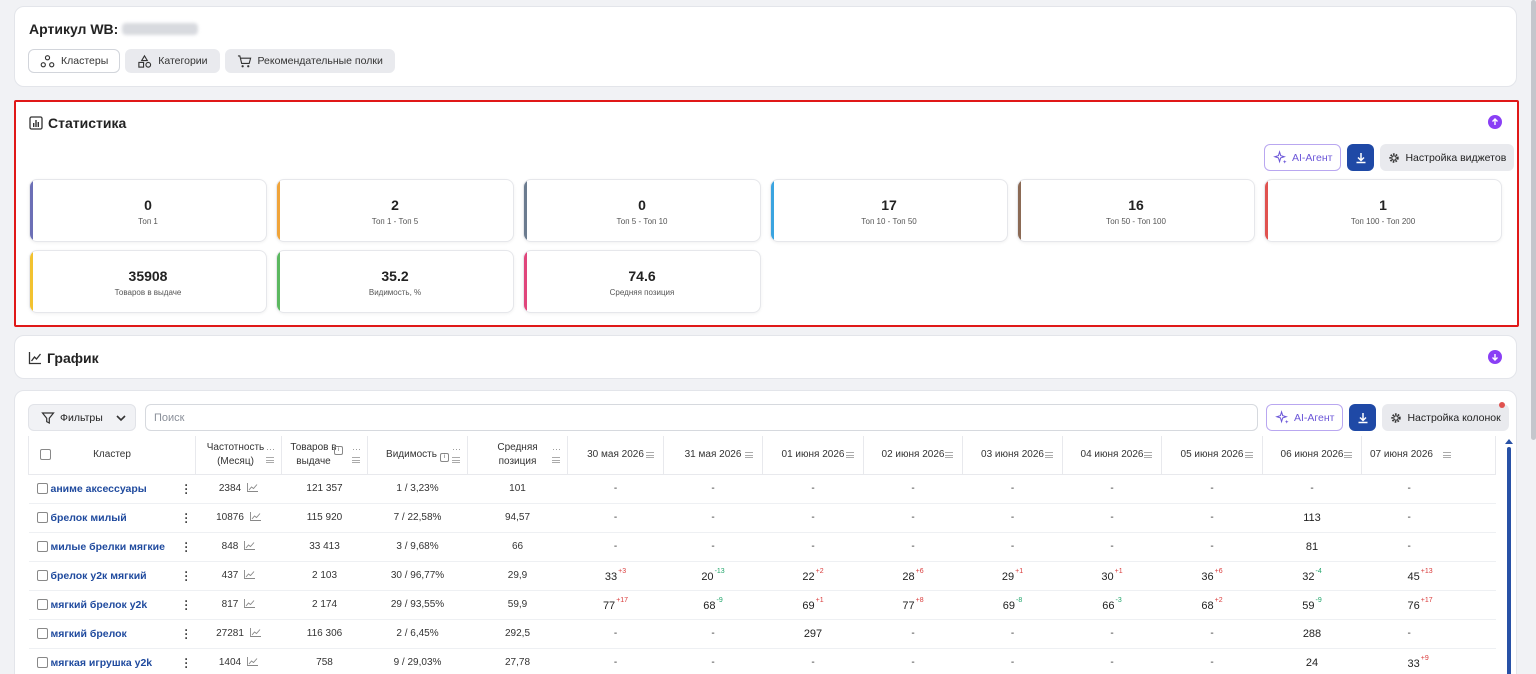 This screenshot has height=674, width=1536. Describe the element at coordinates (819, 571) in the screenshot. I see `position-delta: +2` at that location.